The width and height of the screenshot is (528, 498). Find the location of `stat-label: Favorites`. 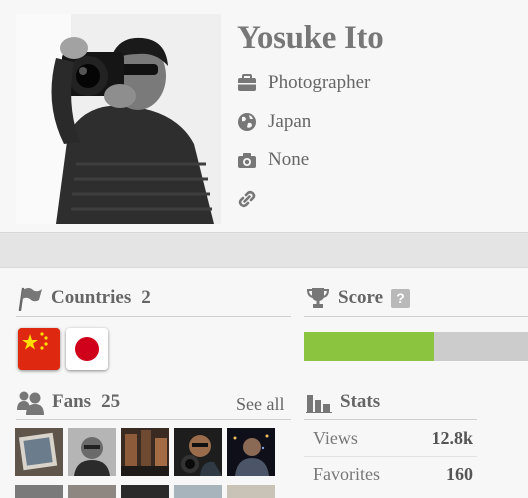

stat-label: Favorites is located at coordinates (346, 474).